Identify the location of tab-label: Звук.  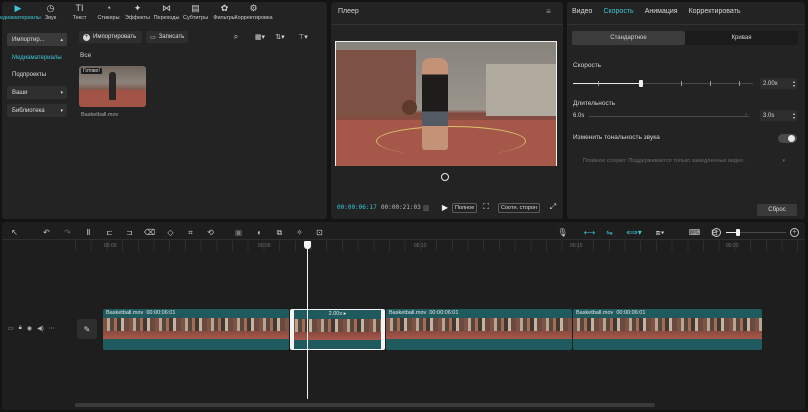
(50, 18).